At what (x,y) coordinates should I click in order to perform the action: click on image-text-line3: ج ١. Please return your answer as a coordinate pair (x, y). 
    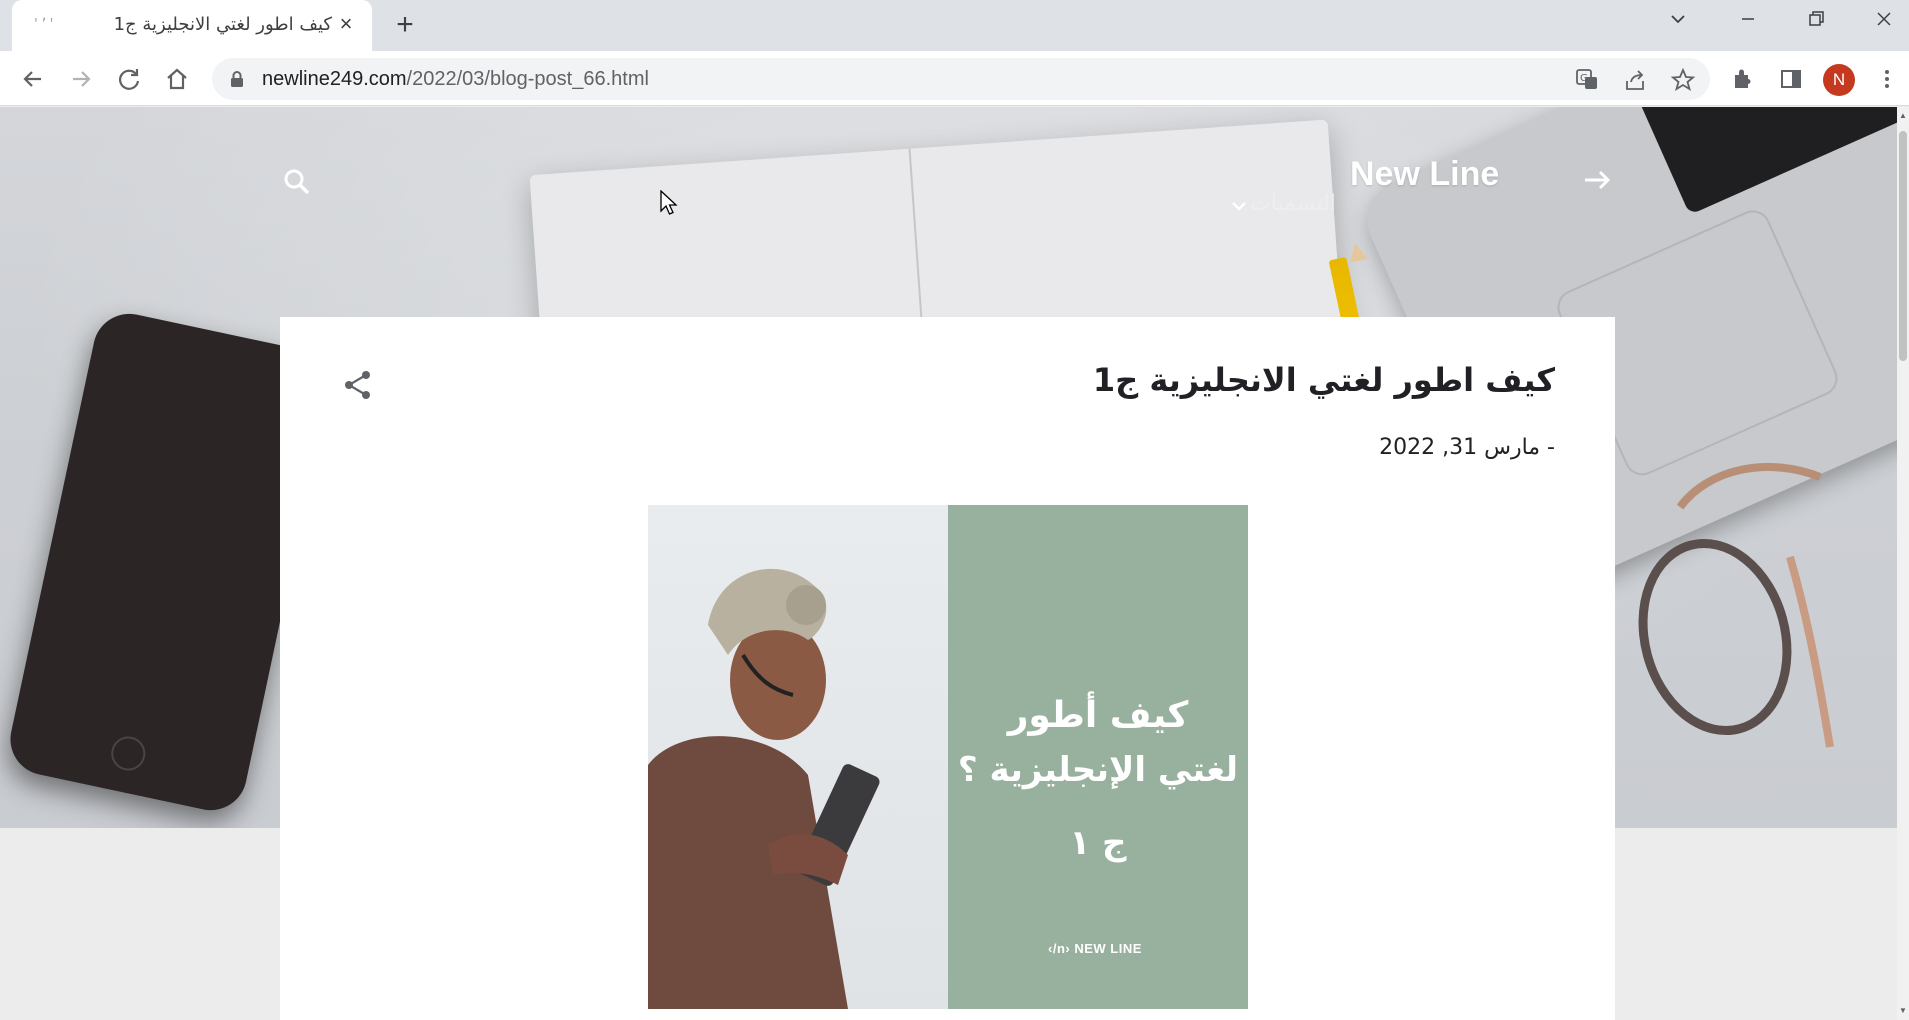
    Looking at the image, I should click on (1098, 843).